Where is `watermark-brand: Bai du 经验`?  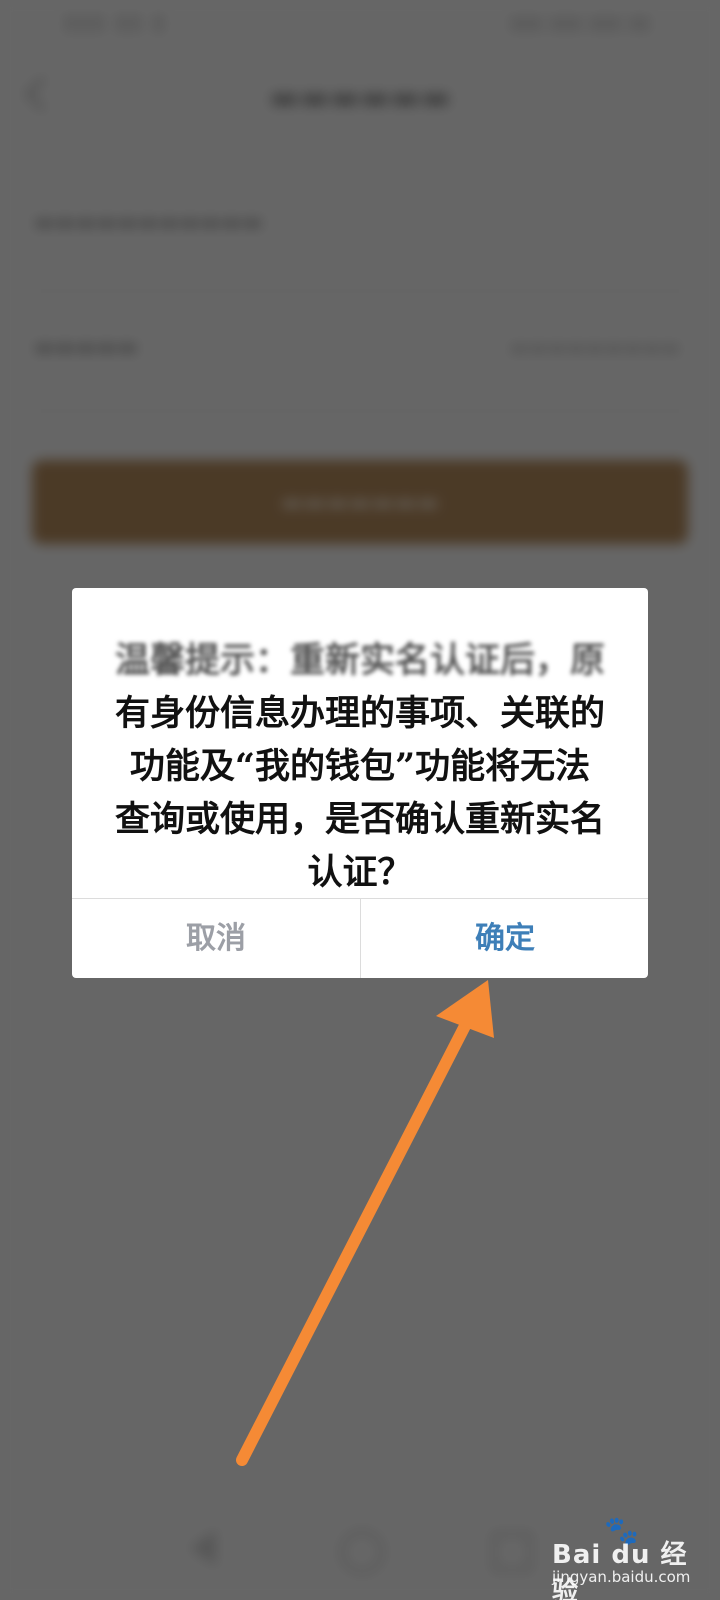 watermark-brand: Bai du 经验 is located at coordinates (620, 1570).